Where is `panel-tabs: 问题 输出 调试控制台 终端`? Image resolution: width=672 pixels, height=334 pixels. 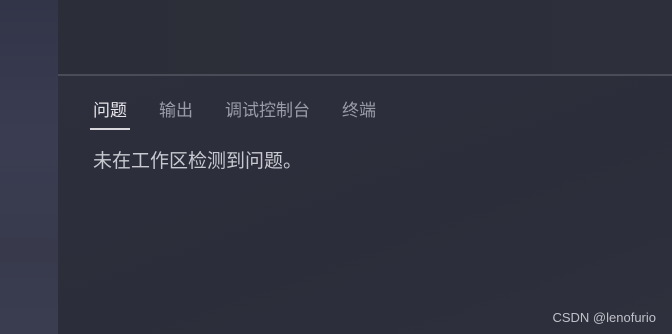
panel-tabs: 问题 输出 调试控制台 终端 is located at coordinates (217, 103).